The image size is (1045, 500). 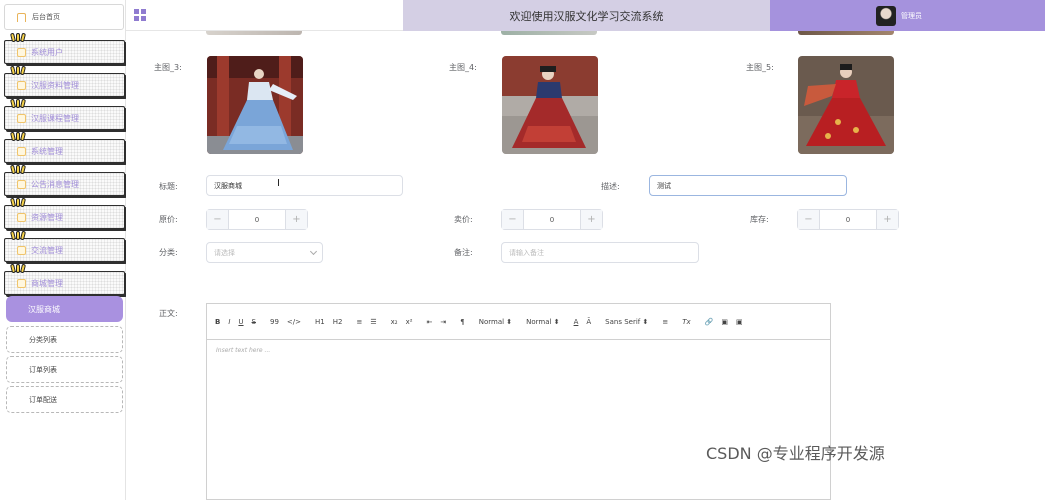 I want to click on image-strip, so click(x=549, y=33).